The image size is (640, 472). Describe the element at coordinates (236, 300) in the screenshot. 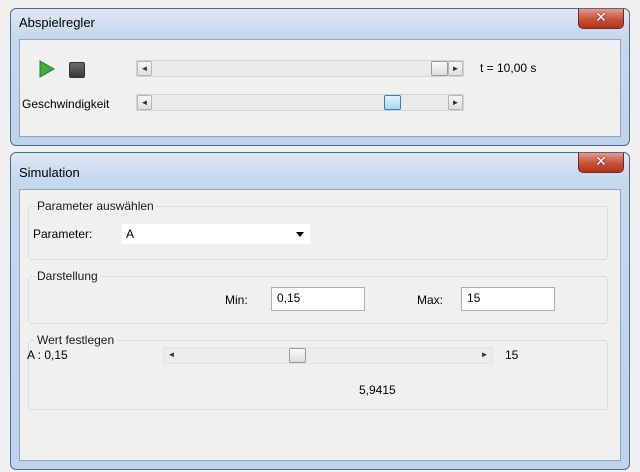

I see `min-label: Min:` at that location.